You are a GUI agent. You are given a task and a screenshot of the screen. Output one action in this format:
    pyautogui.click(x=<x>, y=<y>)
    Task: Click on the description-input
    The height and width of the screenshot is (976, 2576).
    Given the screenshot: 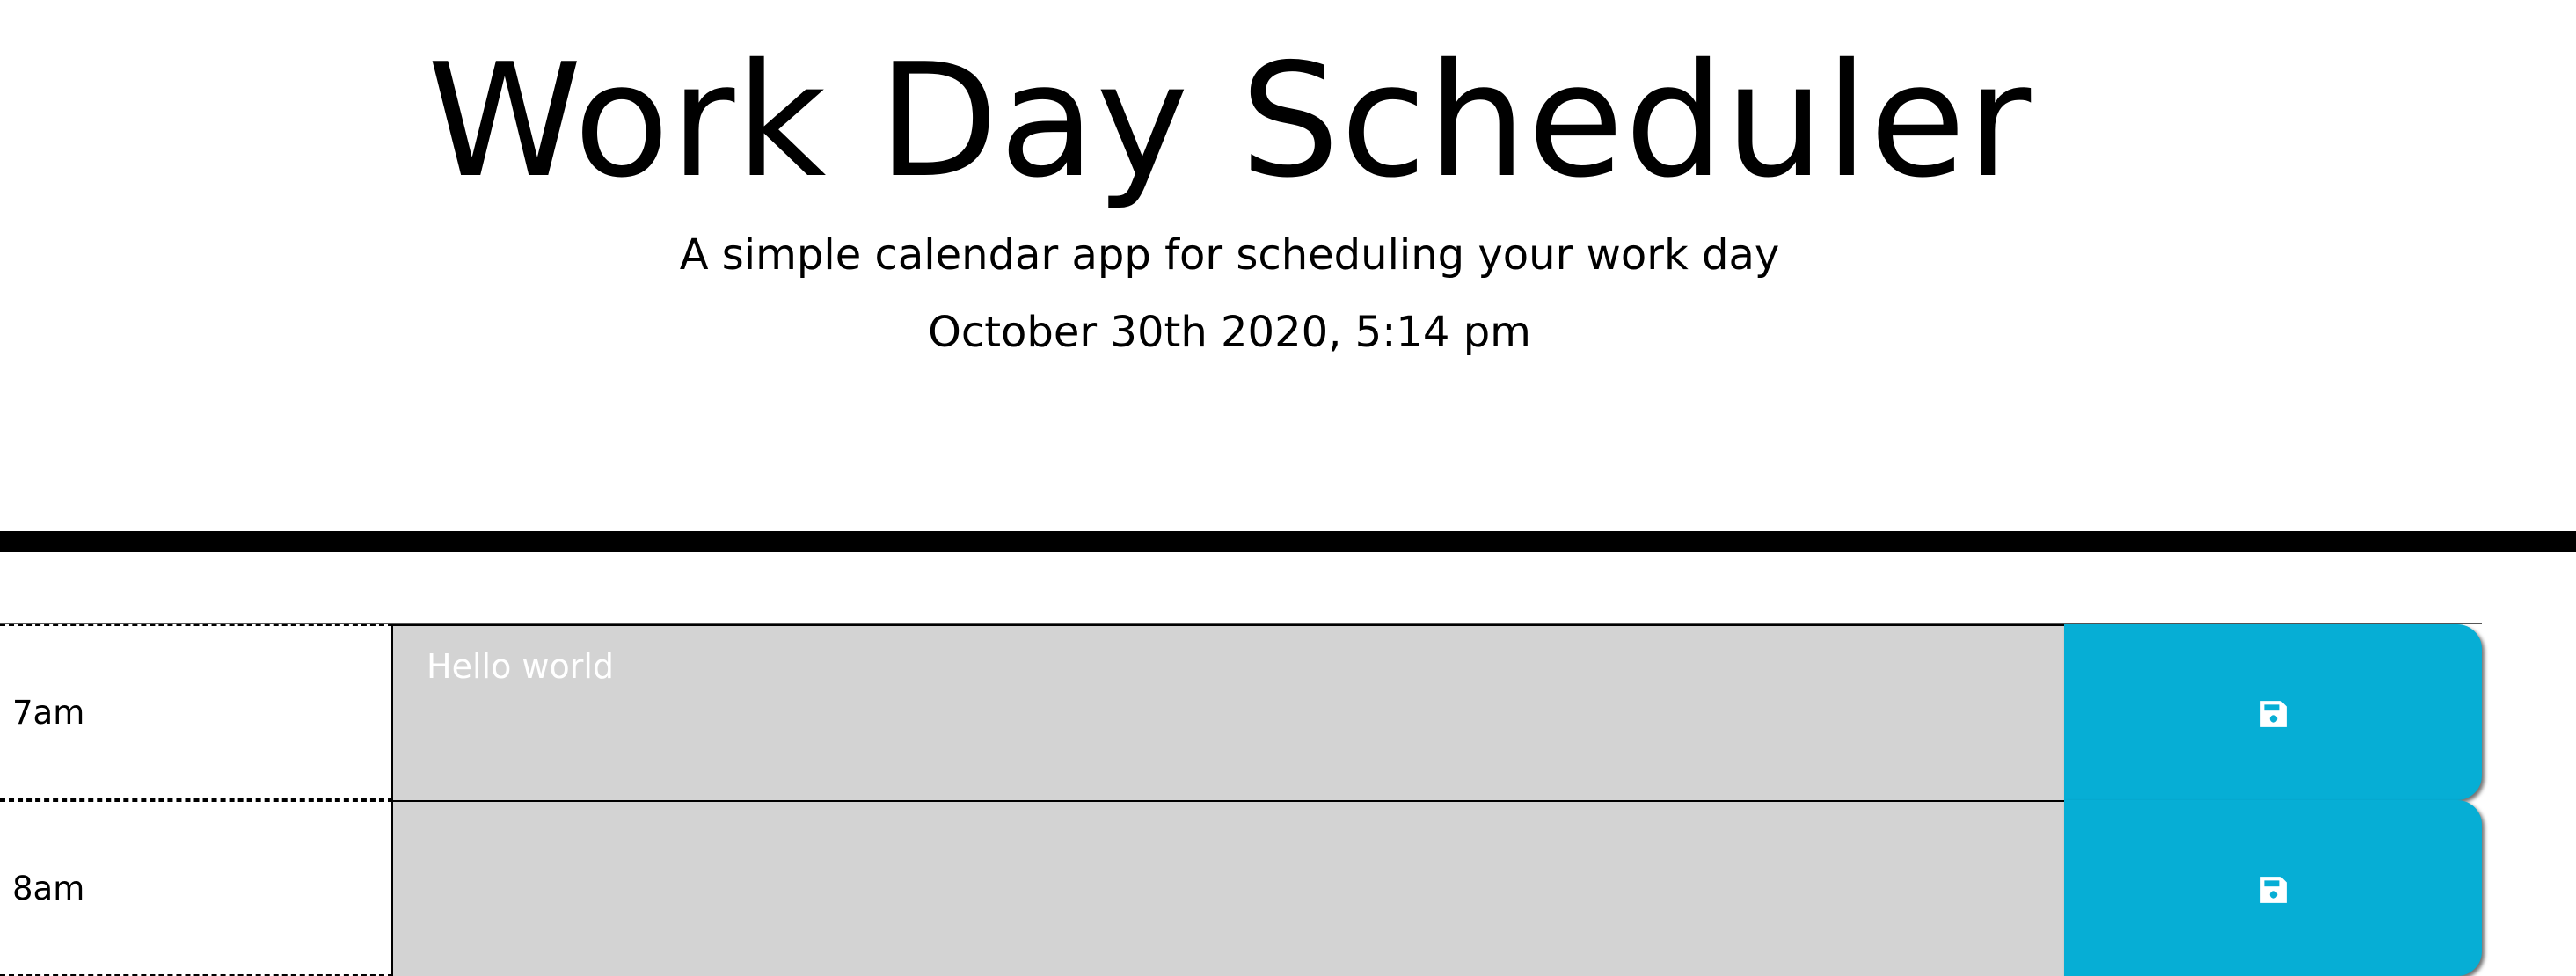 What is the action you would take?
    pyautogui.click(x=1228, y=888)
    